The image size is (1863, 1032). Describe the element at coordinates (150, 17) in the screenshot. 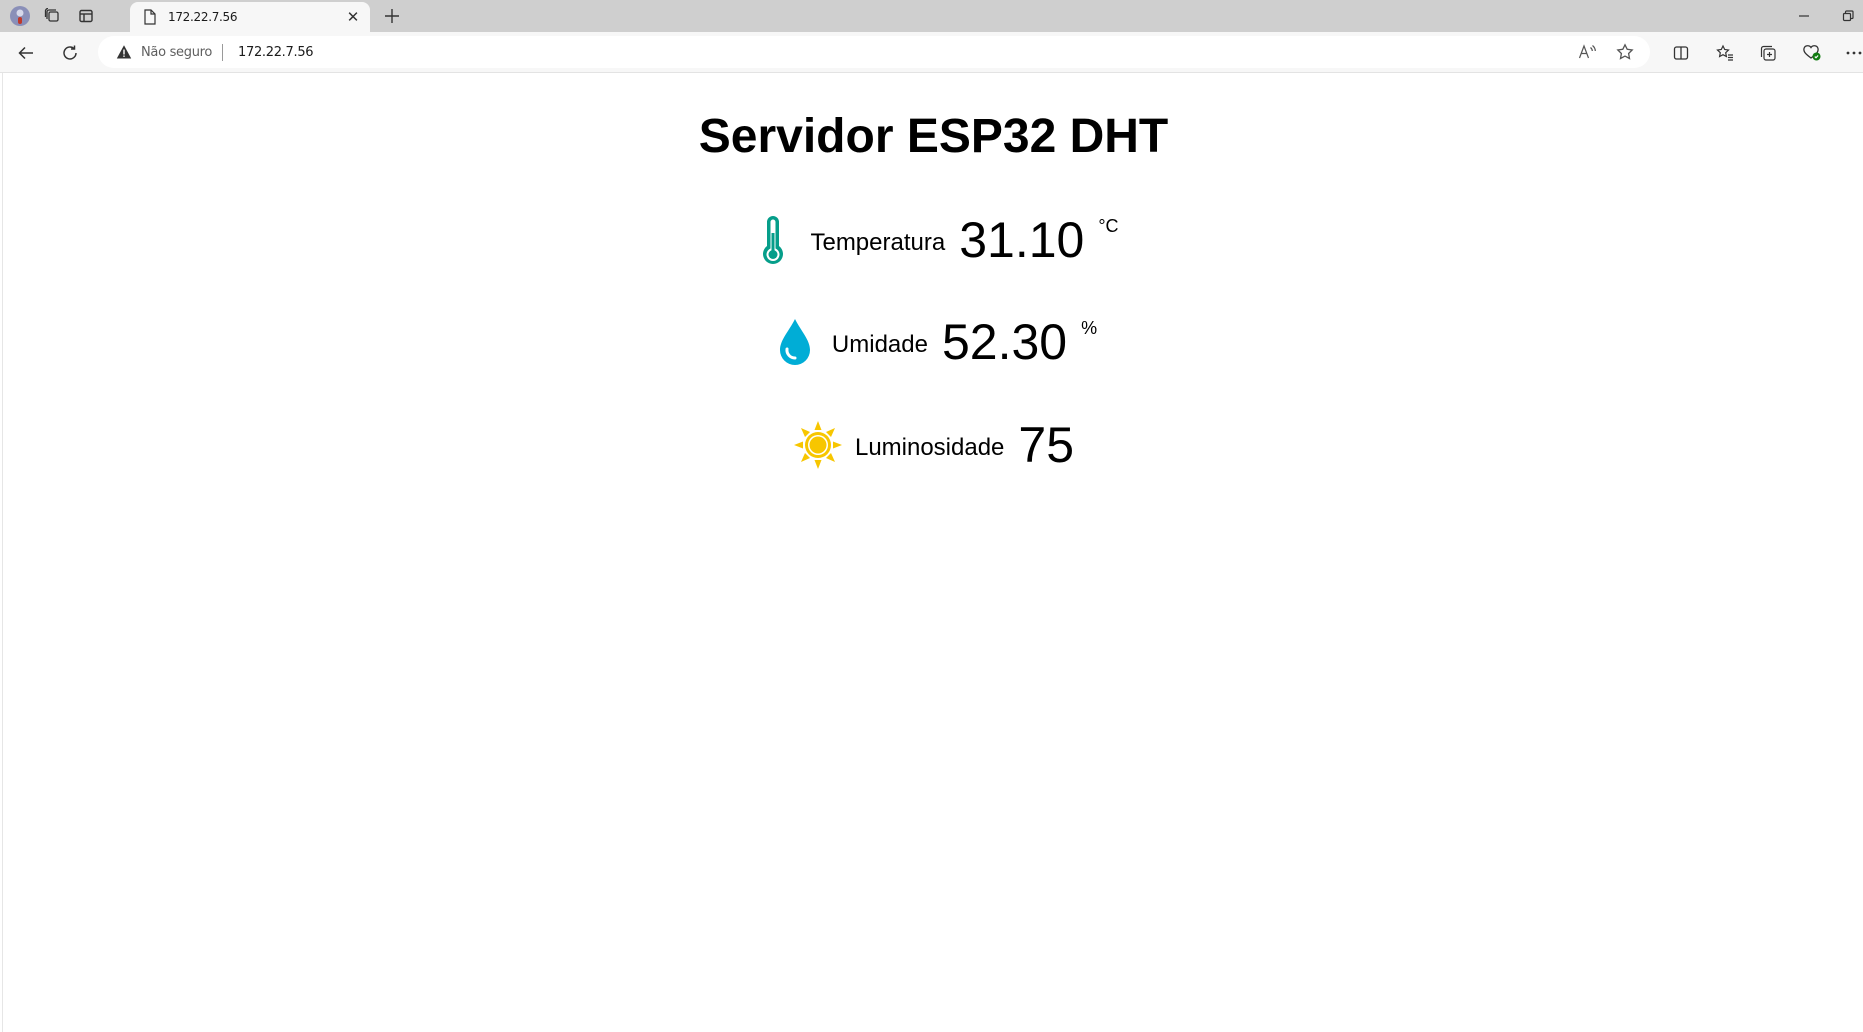

I see `page-icon` at that location.